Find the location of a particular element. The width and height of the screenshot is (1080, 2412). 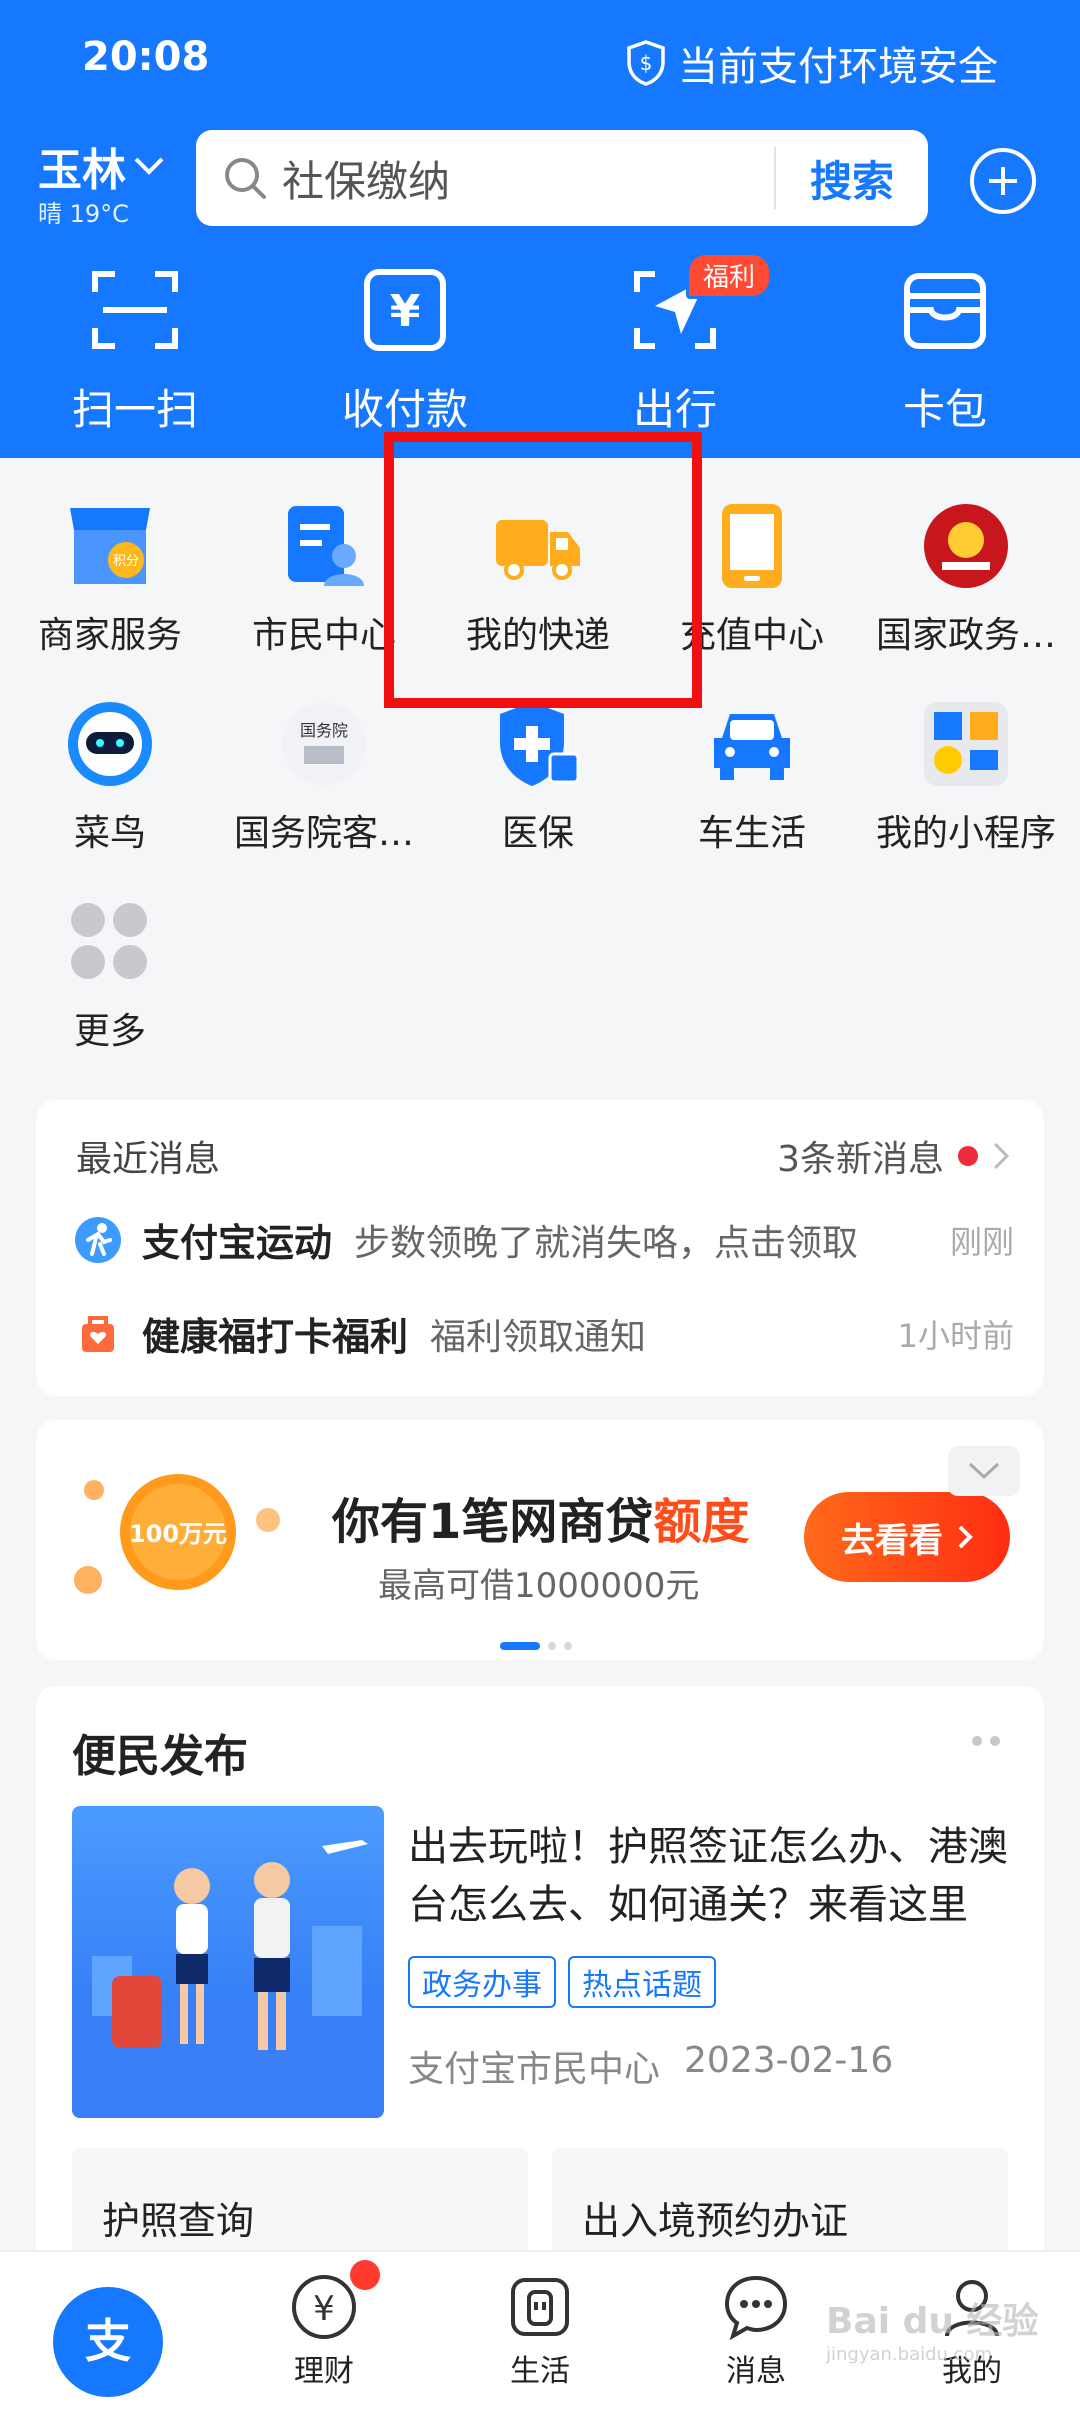

scan-button: 扫一扫 is located at coordinates (135, 349).